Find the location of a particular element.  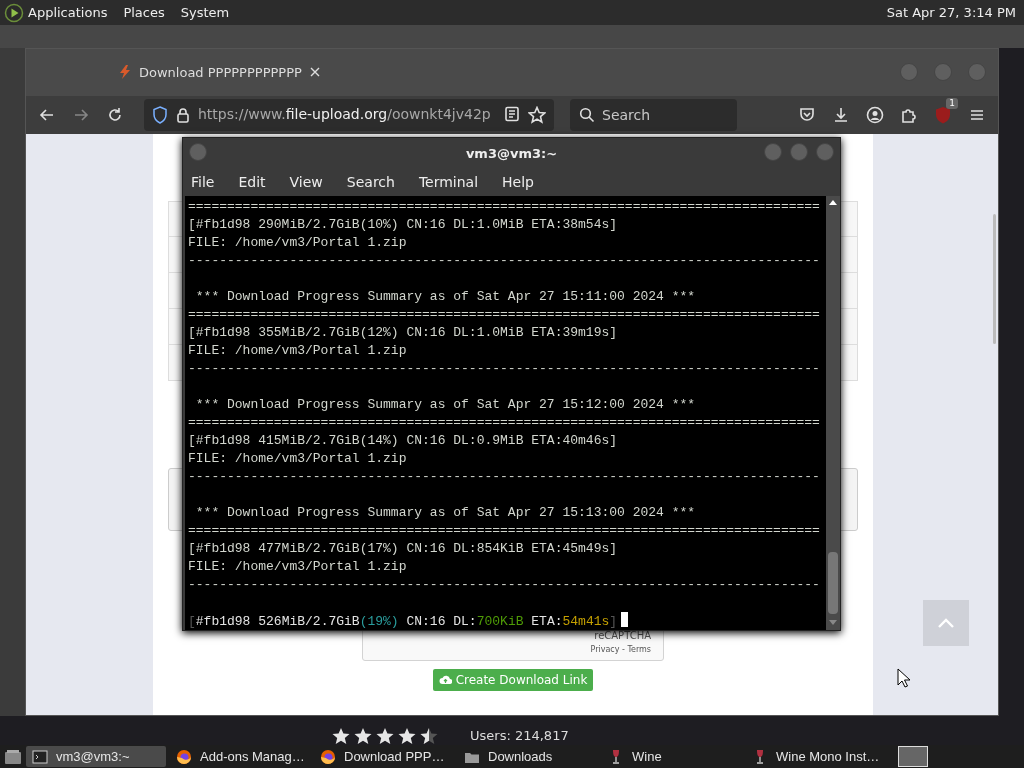

user-count: Users: 214,817 is located at coordinates (519, 736).